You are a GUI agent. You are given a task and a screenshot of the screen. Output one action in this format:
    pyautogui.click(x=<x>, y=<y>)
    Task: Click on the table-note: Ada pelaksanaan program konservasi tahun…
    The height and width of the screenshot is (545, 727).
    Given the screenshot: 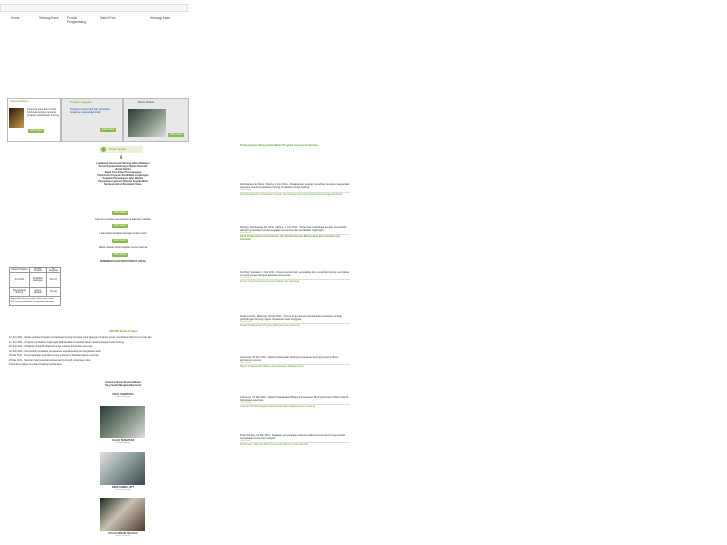 What is the action you would take?
    pyautogui.click(x=35, y=302)
    